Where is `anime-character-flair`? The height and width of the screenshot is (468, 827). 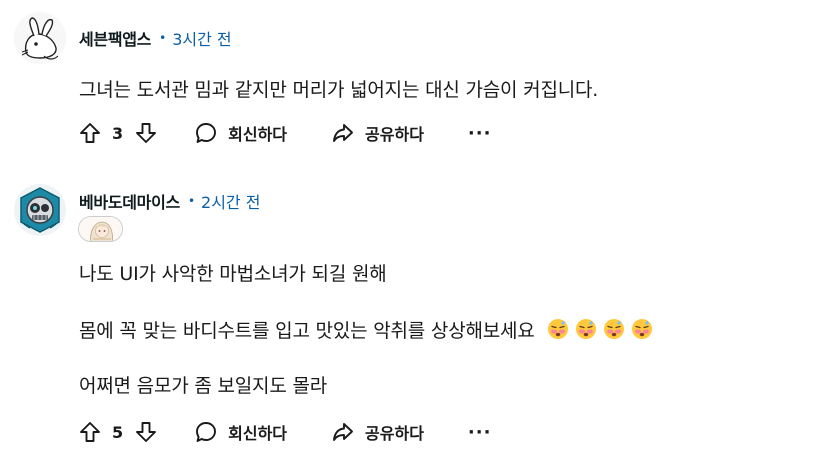 anime-character-flair is located at coordinates (100, 229).